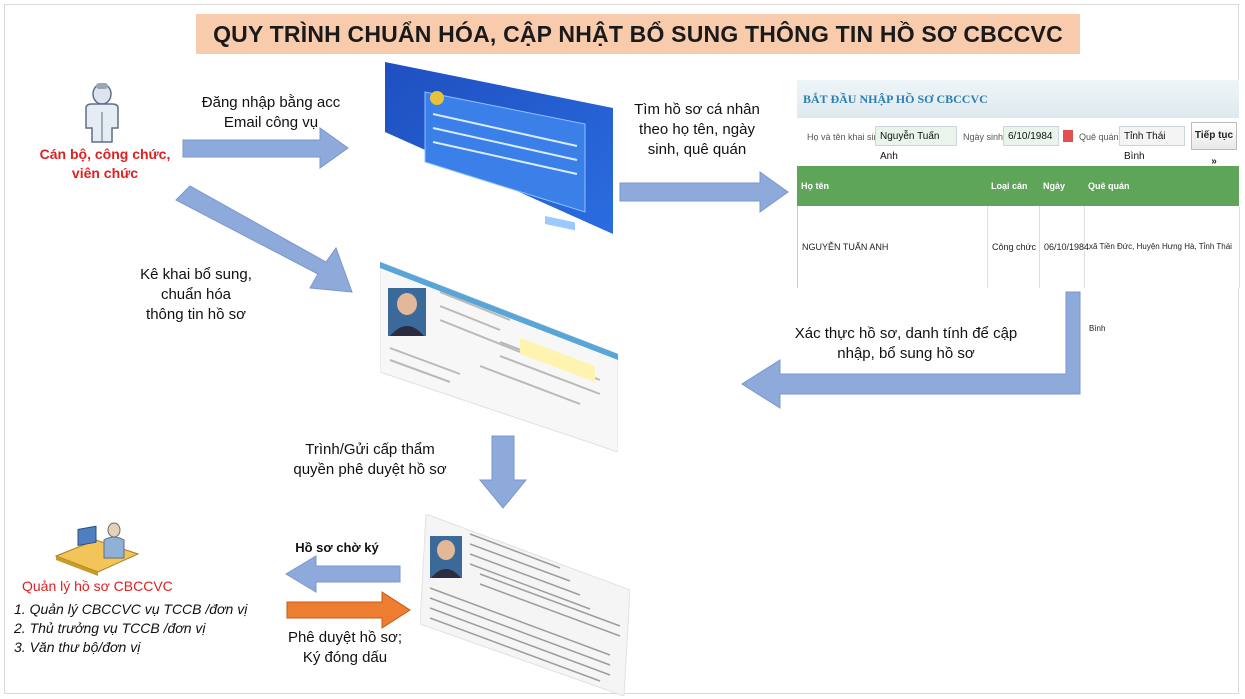 This screenshot has width=1245, height=699. What do you see at coordinates (1031, 136) in the screenshot?
I see `dob-input: 6/10/1984` at bounding box center [1031, 136].